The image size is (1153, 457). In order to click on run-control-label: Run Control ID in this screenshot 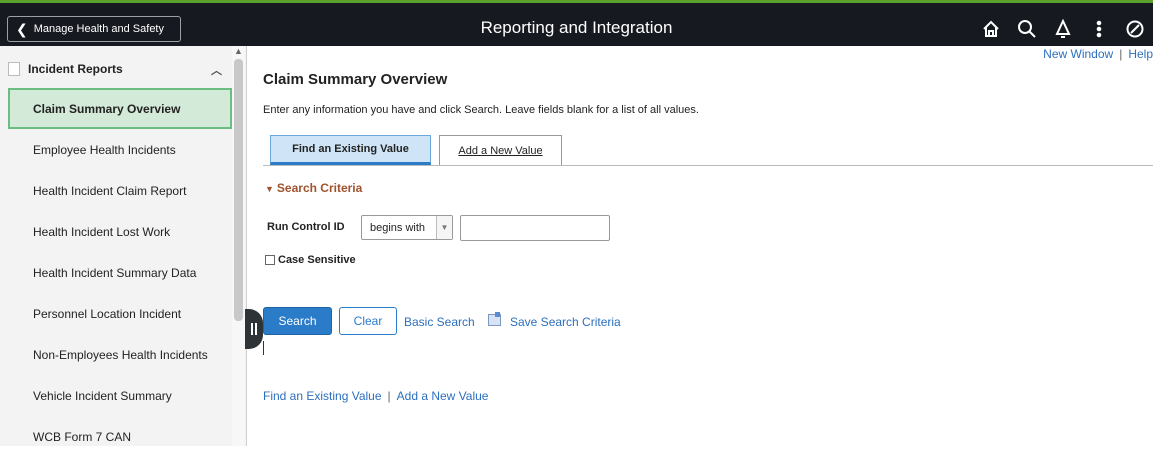, I will do `click(306, 227)`.